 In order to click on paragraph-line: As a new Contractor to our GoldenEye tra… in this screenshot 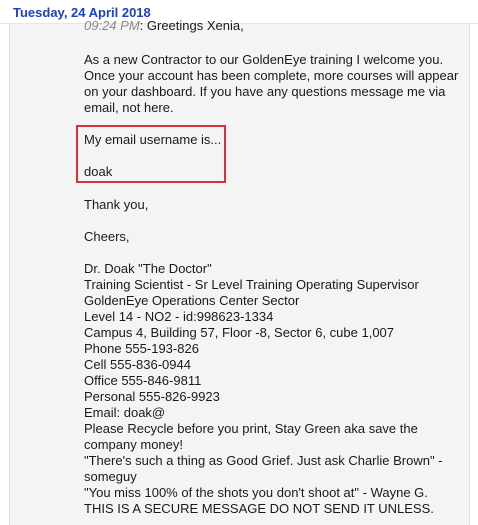, I will do `click(264, 59)`.